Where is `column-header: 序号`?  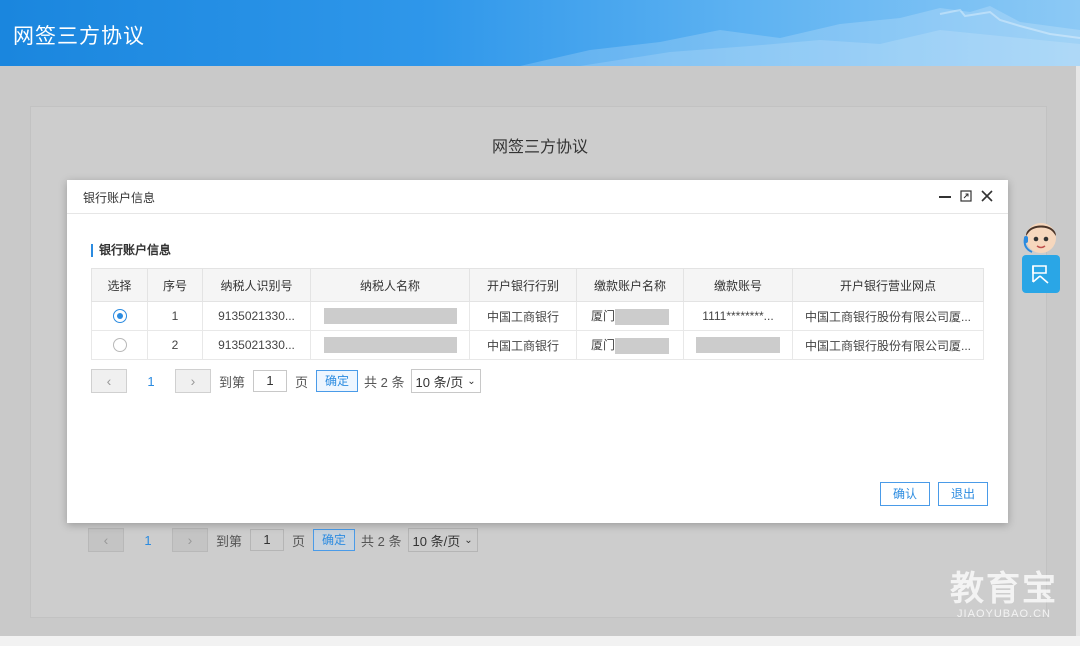
column-header: 序号 is located at coordinates (175, 285).